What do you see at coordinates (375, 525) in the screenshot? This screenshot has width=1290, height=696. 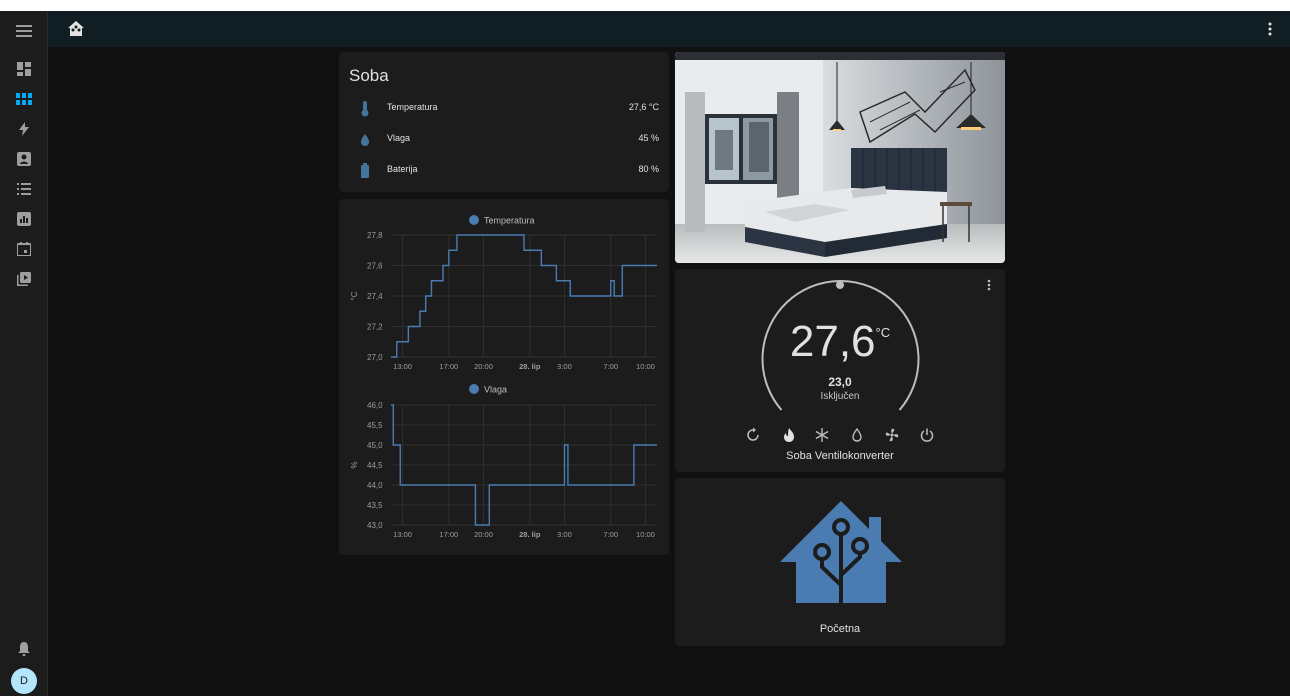 I see `y-tick-label: 43,0` at bounding box center [375, 525].